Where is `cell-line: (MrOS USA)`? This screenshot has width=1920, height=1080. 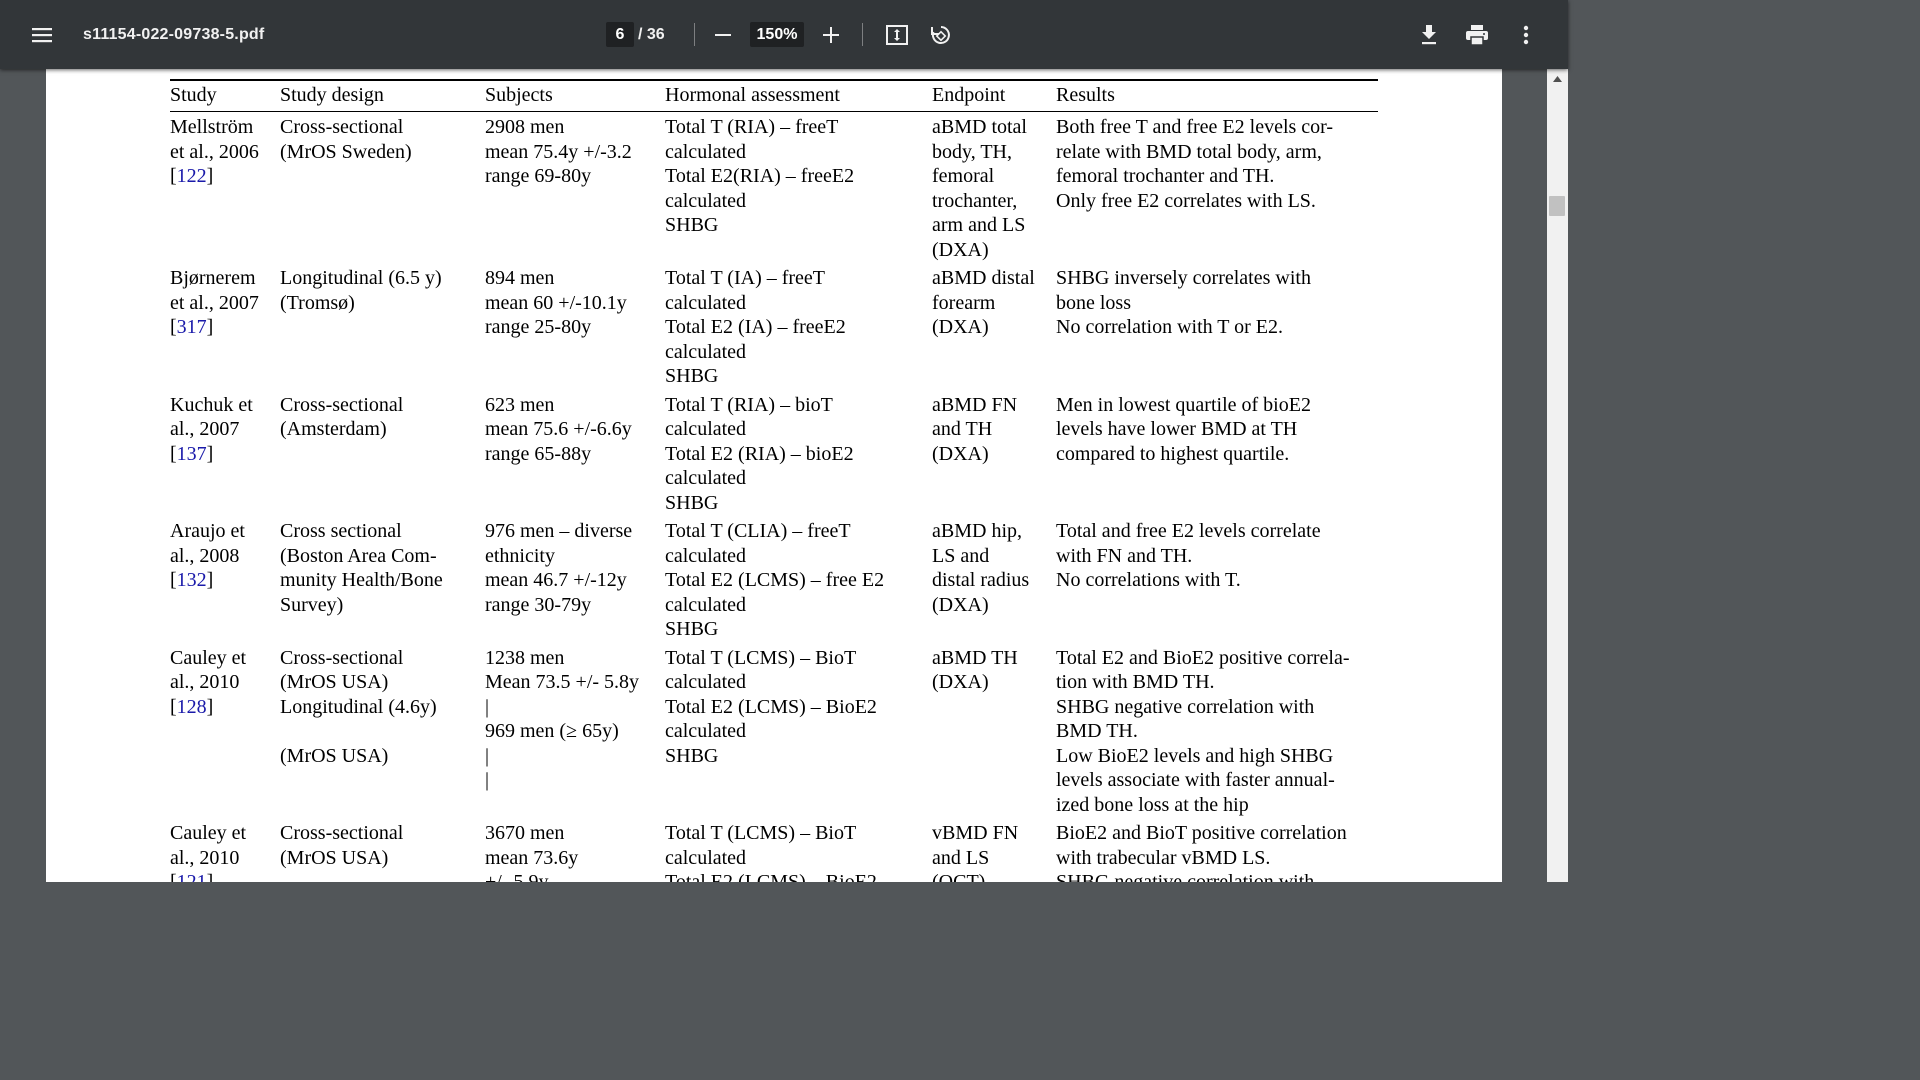
cell-line: (MrOS USA) is located at coordinates (334, 857).